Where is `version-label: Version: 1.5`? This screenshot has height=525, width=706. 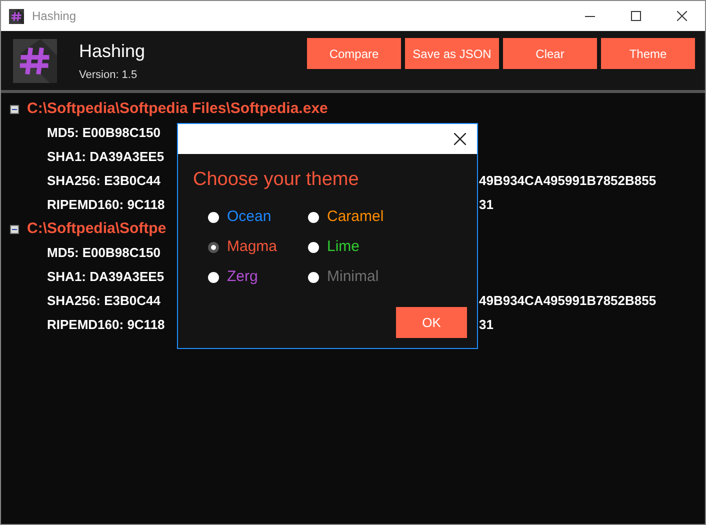
version-label: Version: 1.5 is located at coordinates (108, 75).